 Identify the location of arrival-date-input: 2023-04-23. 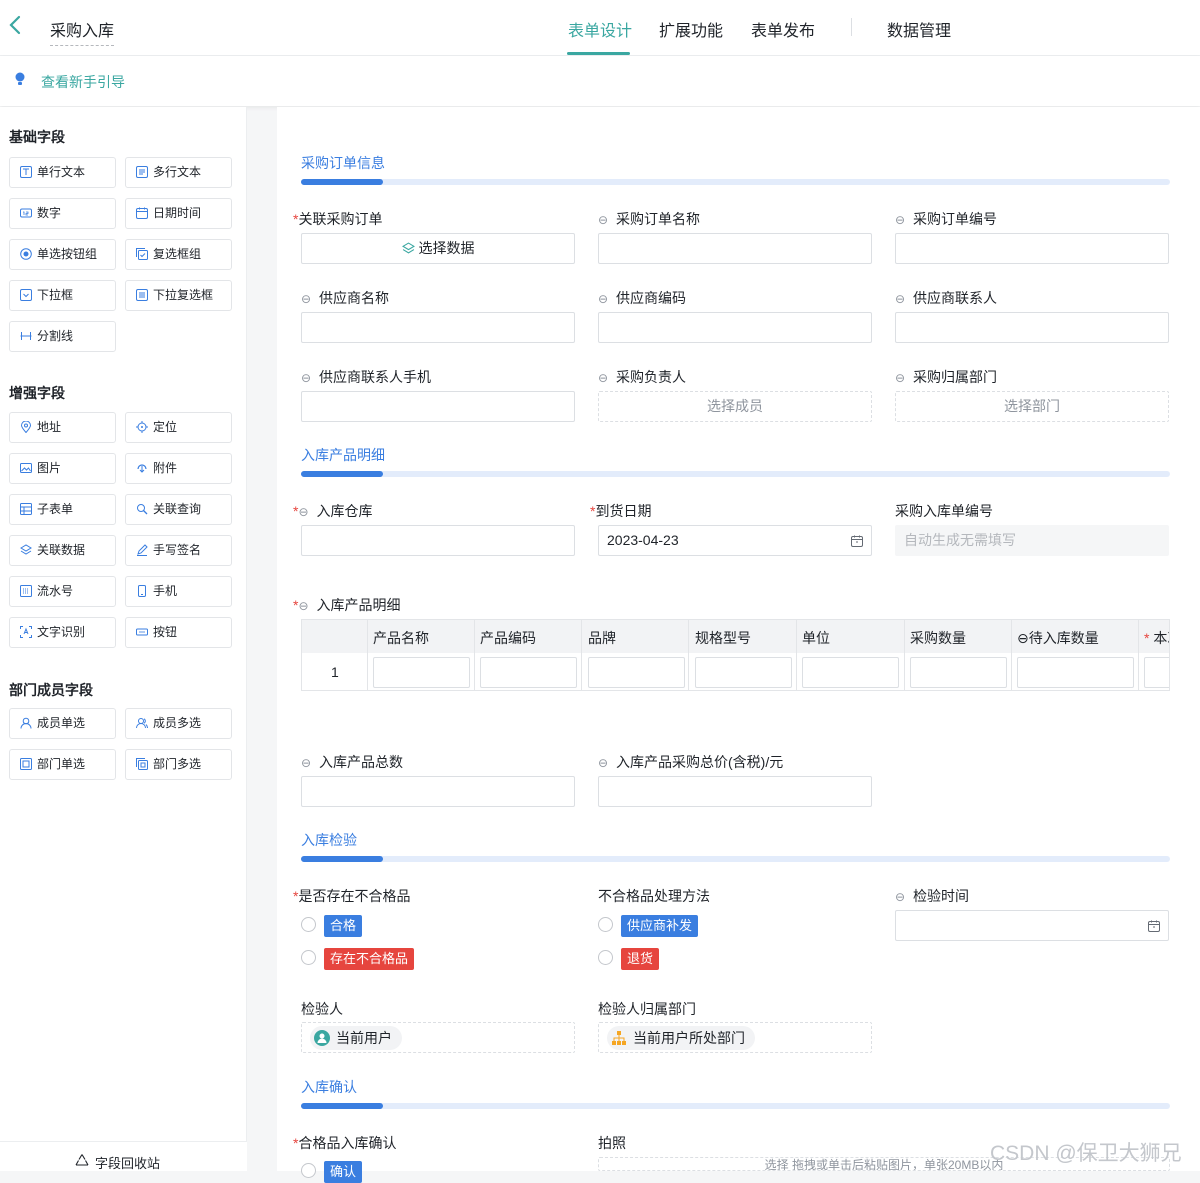
(735, 540).